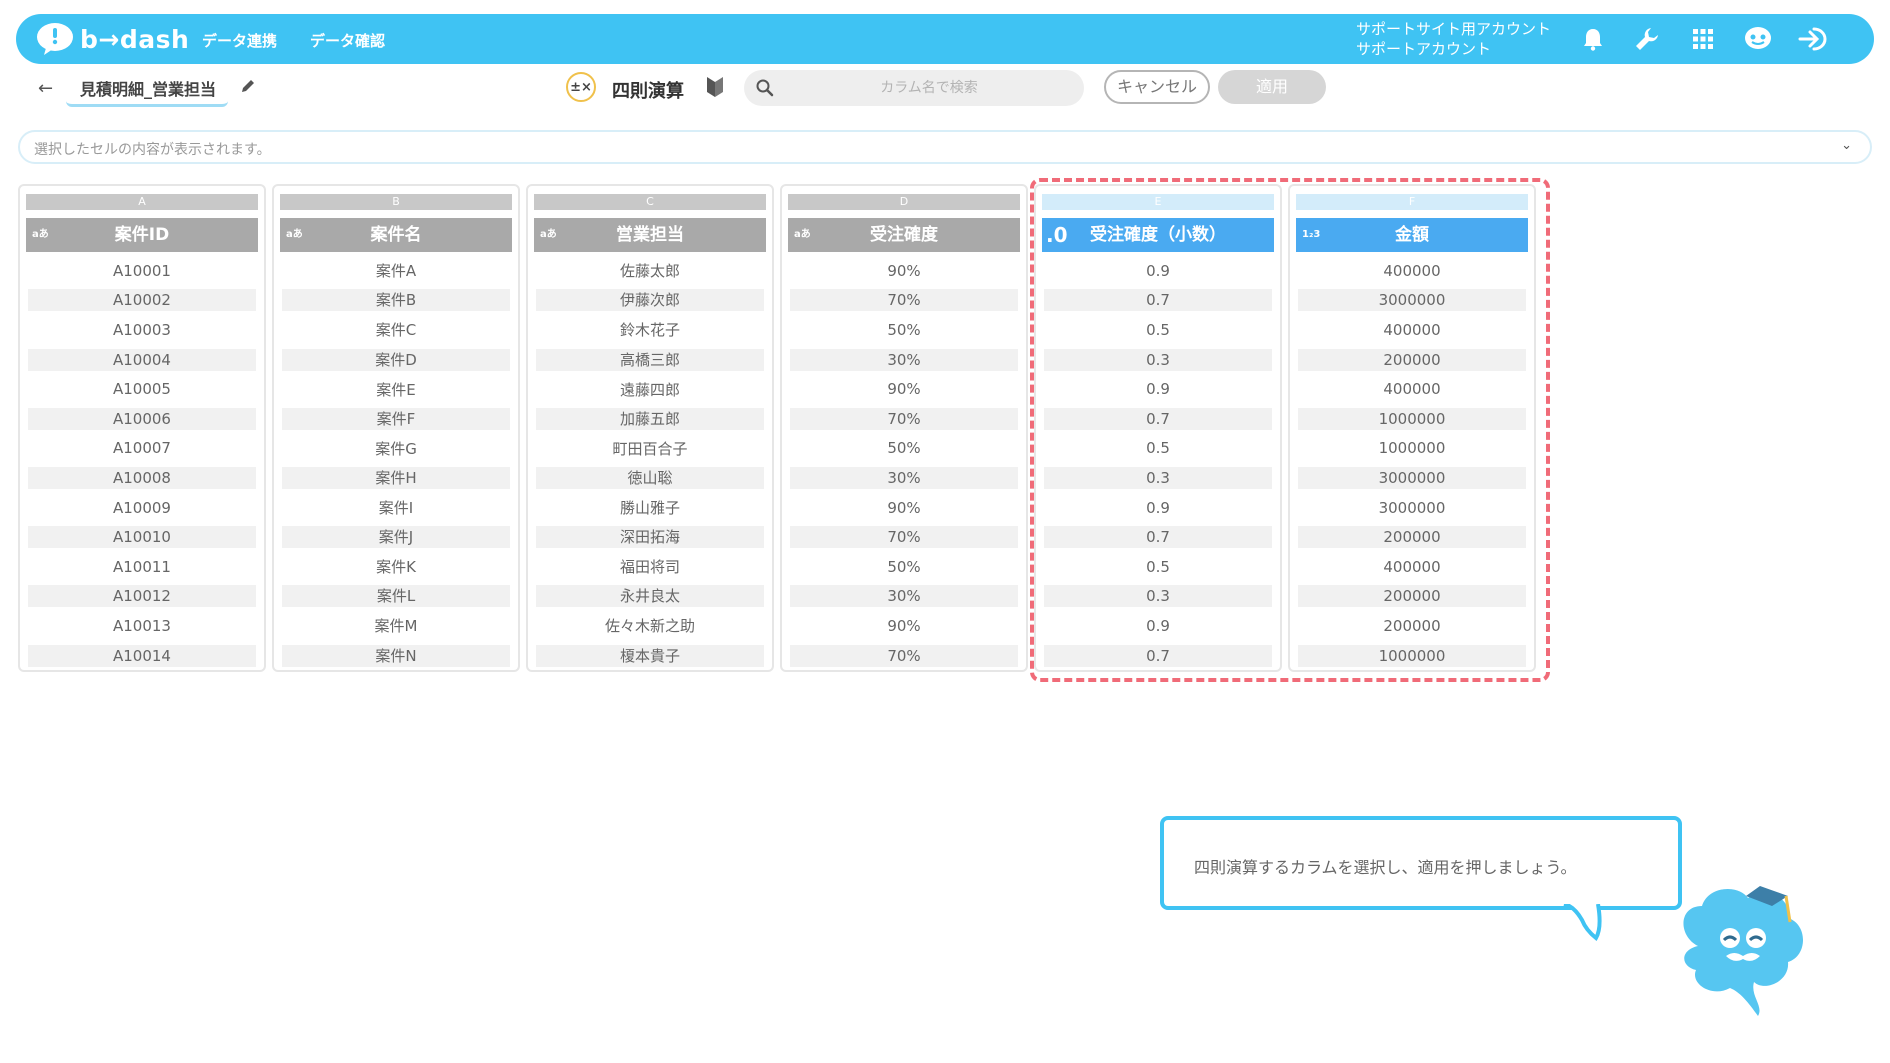 The height and width of the screenshot is (1063, 1890). I want to click on logo-text: b→dash, so click(135, 39).